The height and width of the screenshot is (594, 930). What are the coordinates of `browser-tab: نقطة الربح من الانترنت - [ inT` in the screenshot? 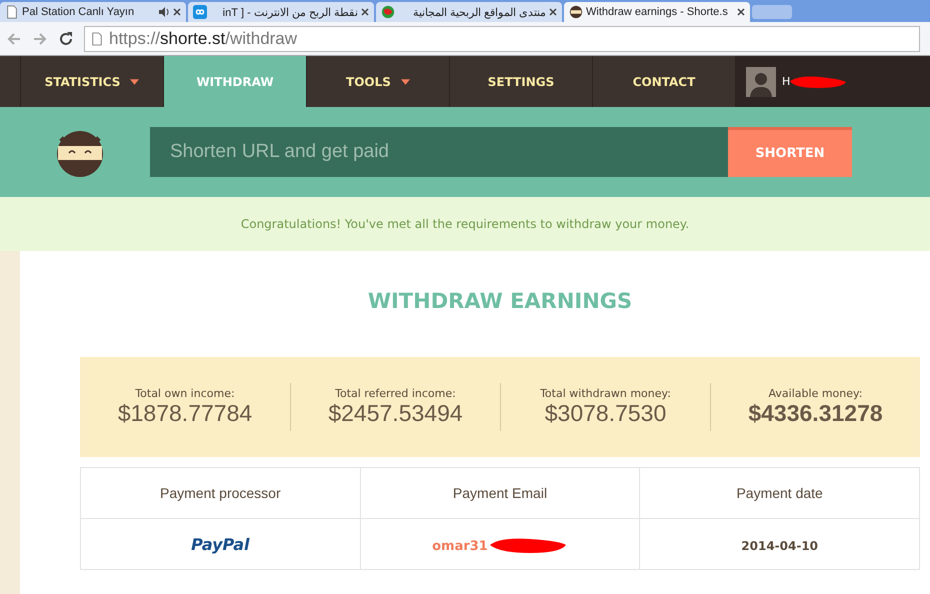 It's located at (281, 12).